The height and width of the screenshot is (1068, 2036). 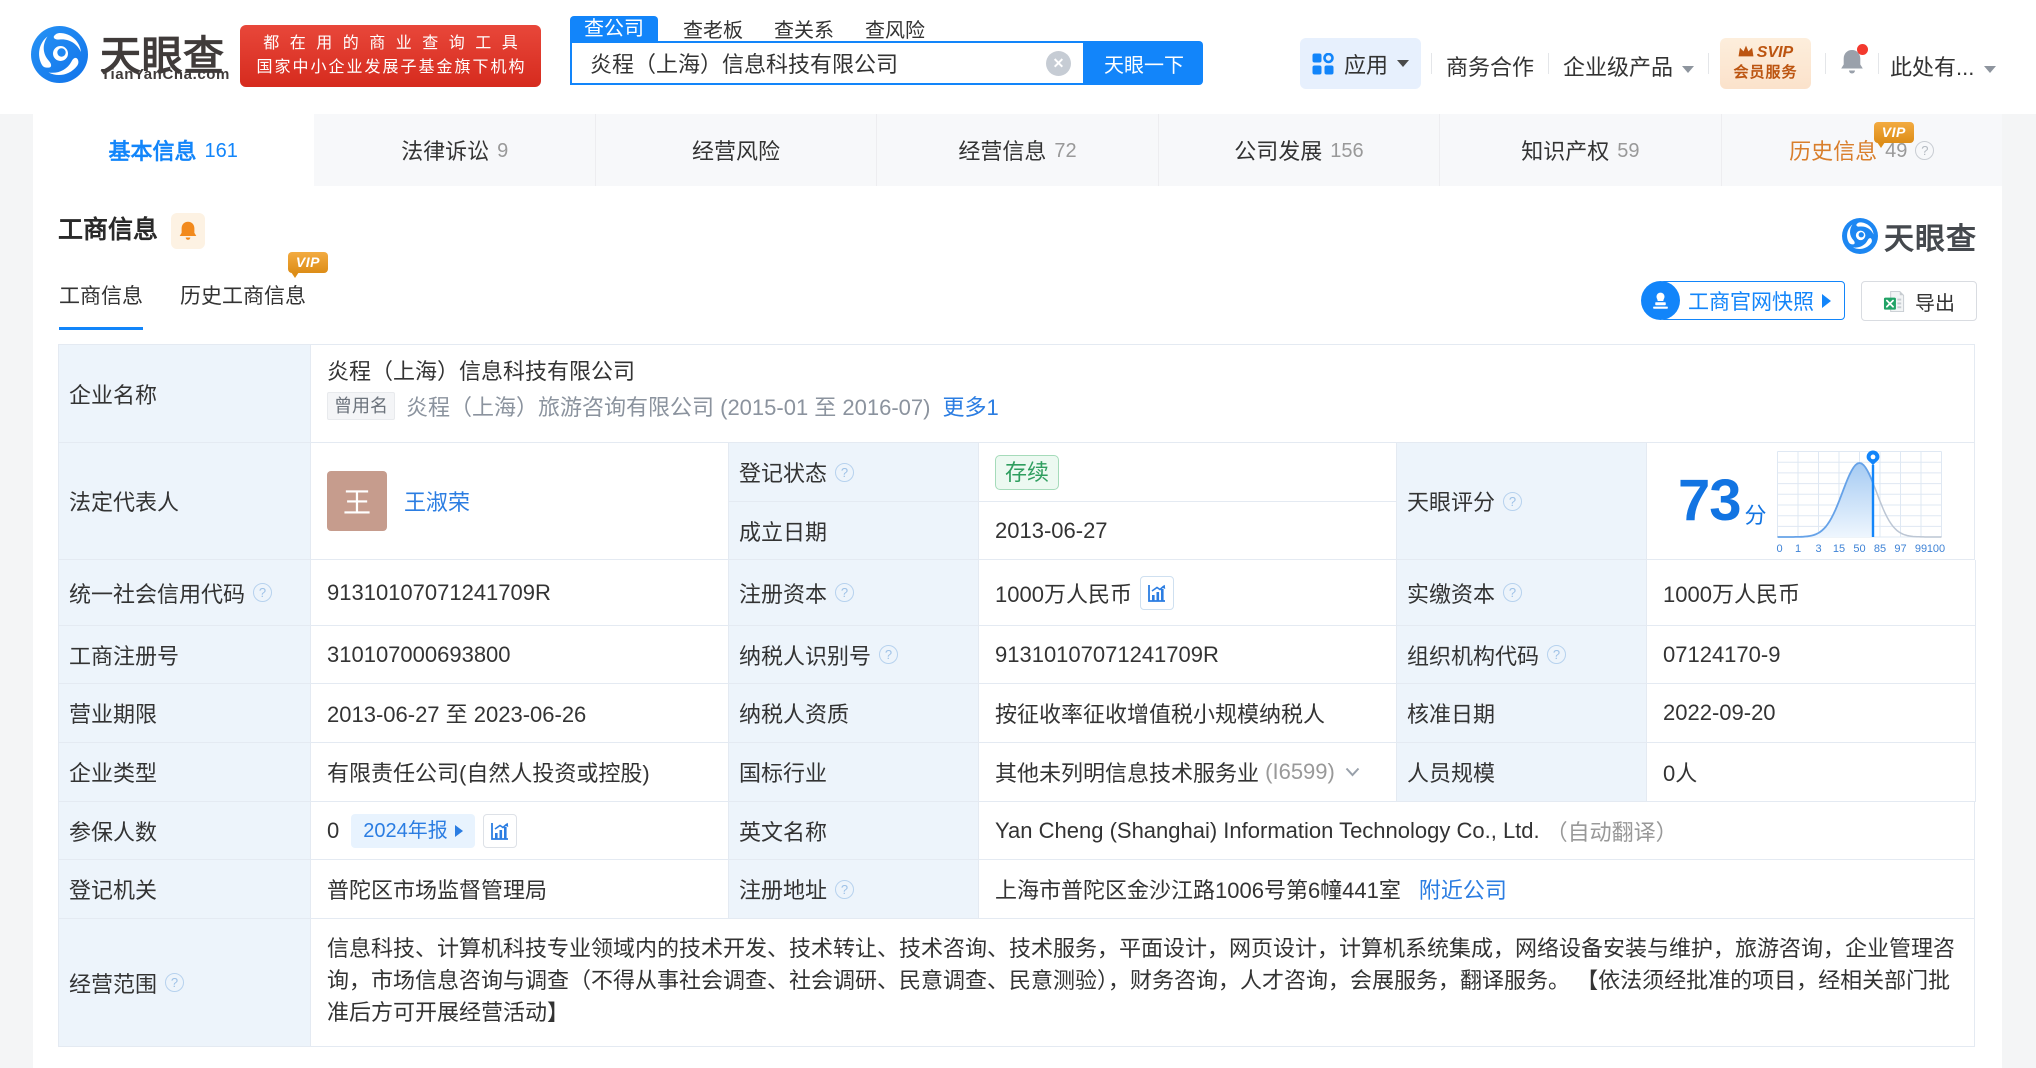 What do you see at coordinates (520, 889) in the screenshot?
I see `reg-authority-cell: 普陀区市场监督管理局` at bounding box center [520, 889].